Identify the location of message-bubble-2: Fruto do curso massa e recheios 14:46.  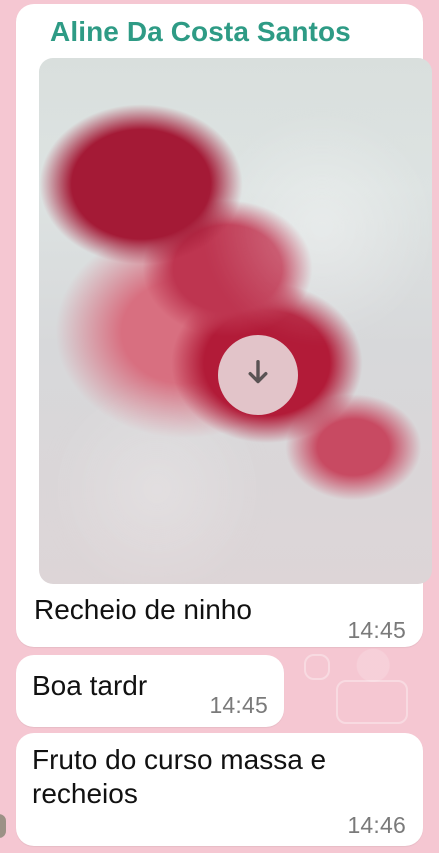
(219, 789).